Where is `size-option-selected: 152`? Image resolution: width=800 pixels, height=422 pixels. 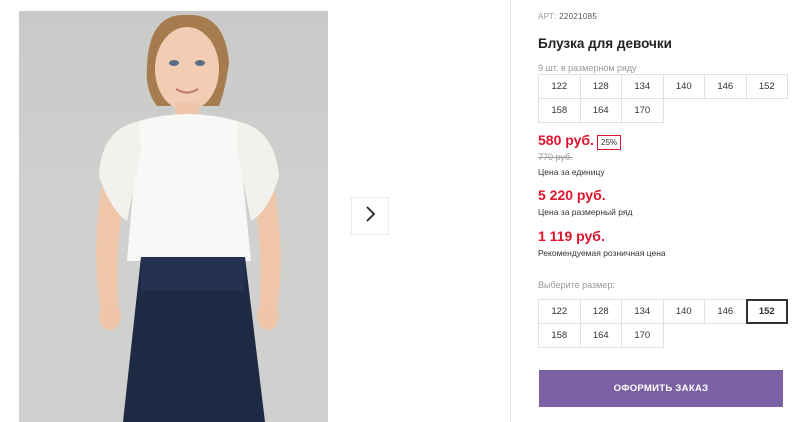 size-option-selected: 152 is located at coordinates (766, 311).